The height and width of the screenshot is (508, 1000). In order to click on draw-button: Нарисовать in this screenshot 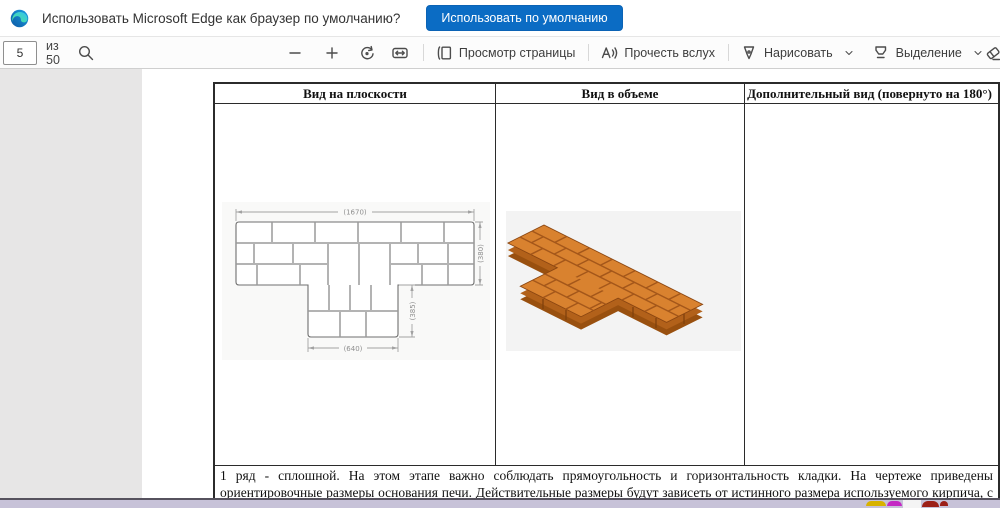, I will do `click(797, 53)`.